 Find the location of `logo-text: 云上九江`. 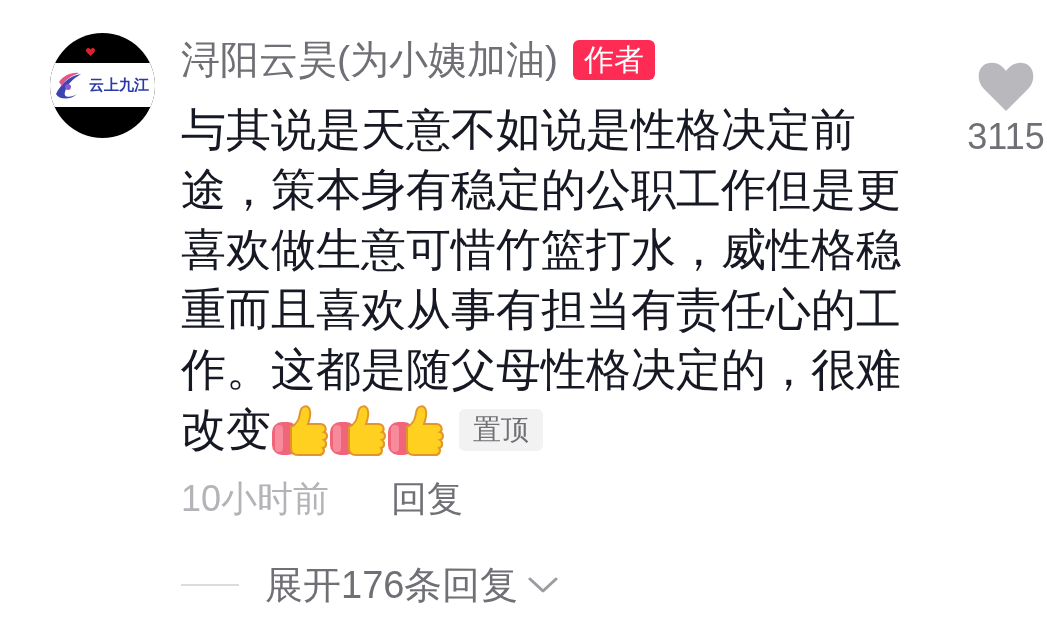

logo-text: 云上九江 is located at coordinates (119, 85).